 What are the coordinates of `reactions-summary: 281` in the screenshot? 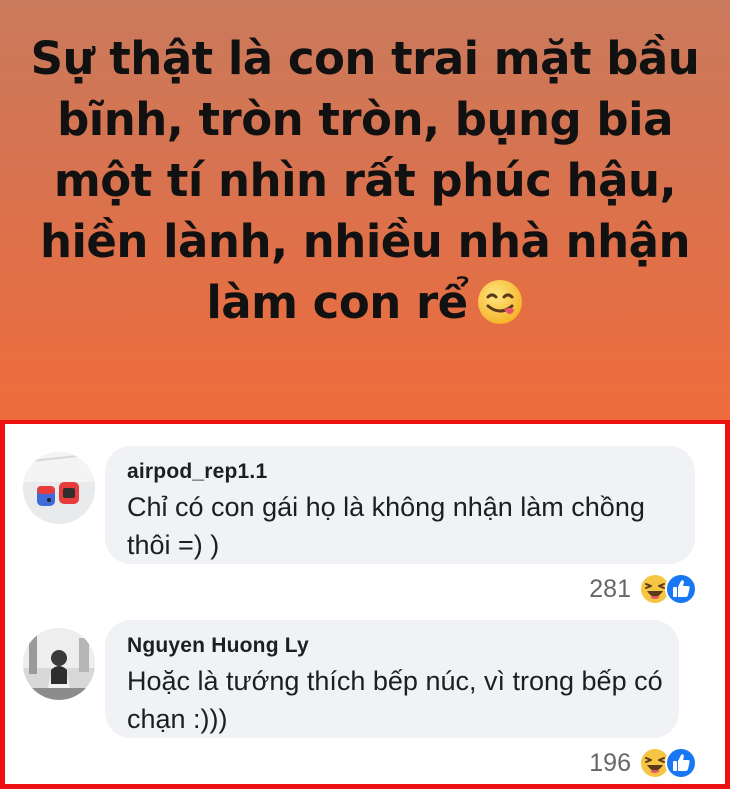 It's located at (643, 589).